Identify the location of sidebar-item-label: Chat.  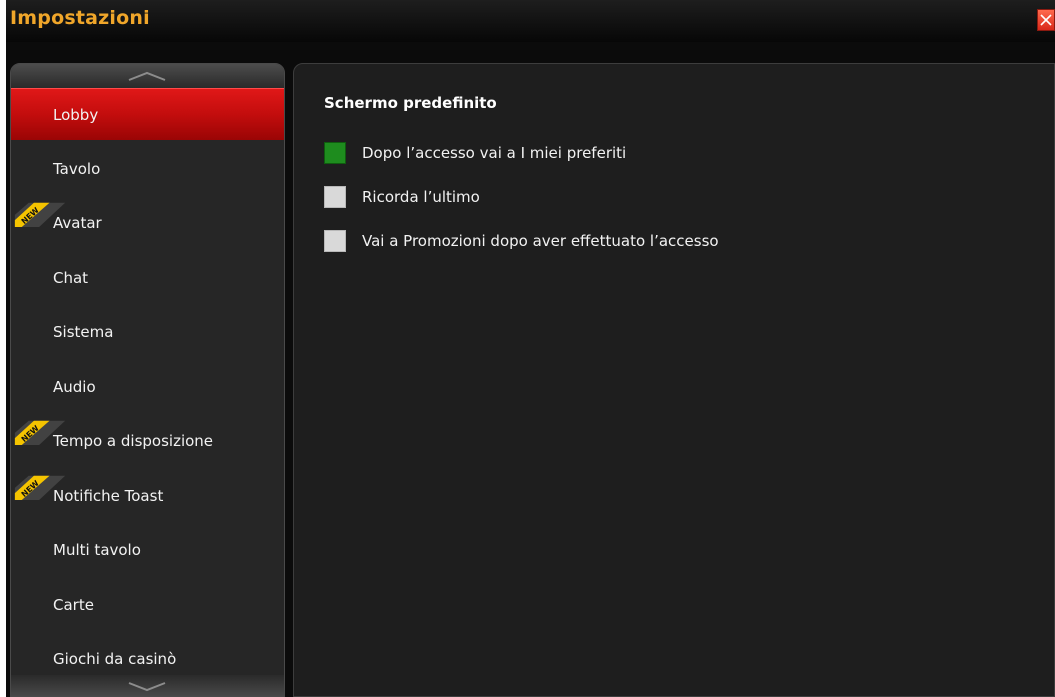
(71, 278).